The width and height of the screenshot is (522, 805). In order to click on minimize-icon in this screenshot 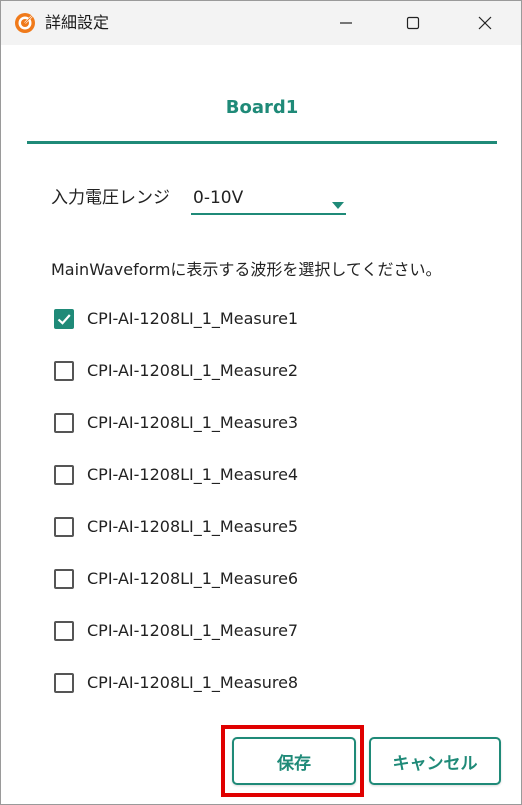, I will do `click(346, 23)`.